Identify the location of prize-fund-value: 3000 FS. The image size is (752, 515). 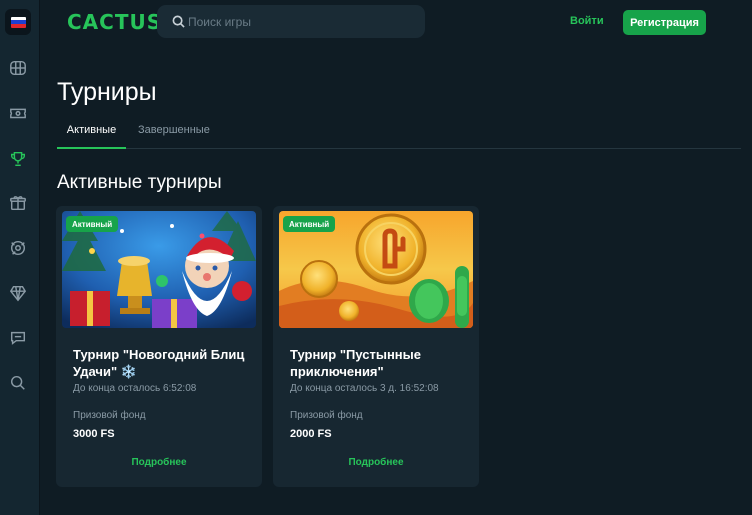
(94, 434).